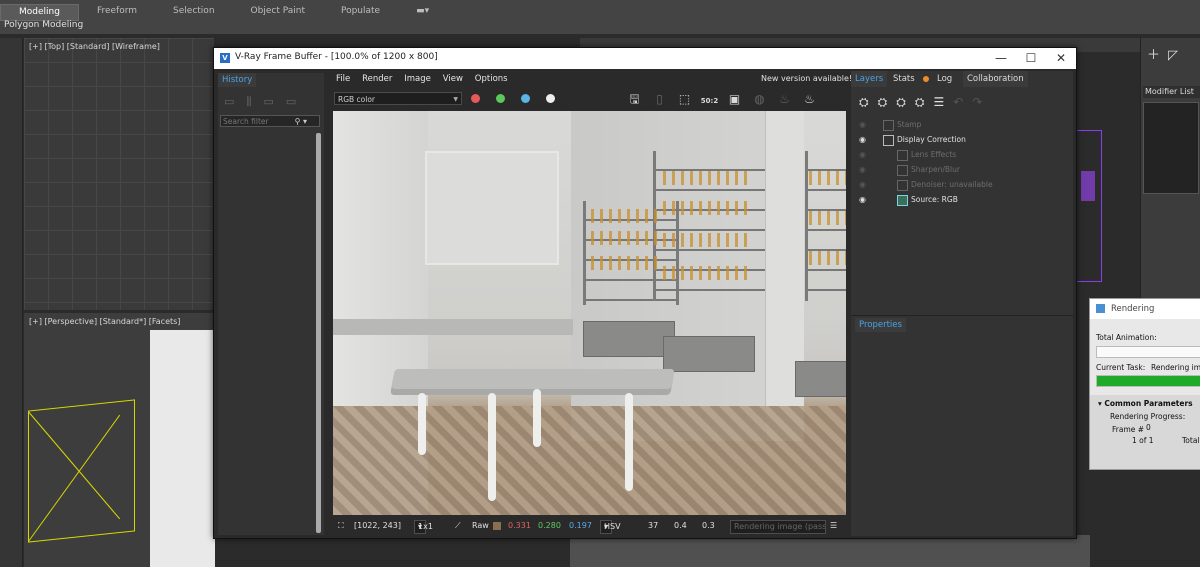 Image resolution: width=1200 pixels, height=567 pixels. I want to click on viewport-perspective-label: [+] [Perspective] [Standard*] [Facets], so click(104, 321).